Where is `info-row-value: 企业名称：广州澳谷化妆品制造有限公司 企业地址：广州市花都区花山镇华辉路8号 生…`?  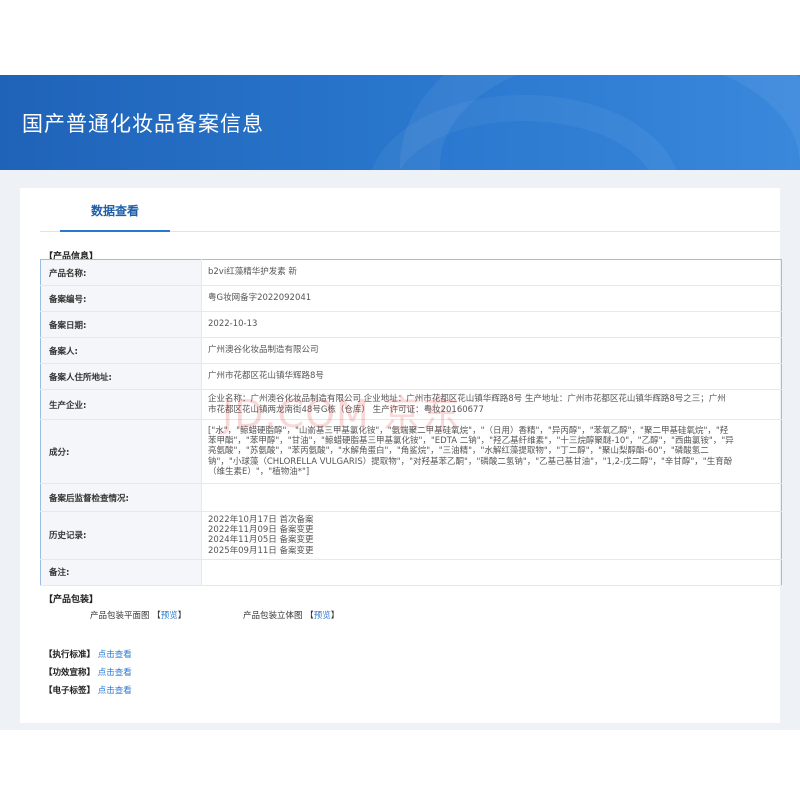
info-row-value: 企业名称：广州澳谷化妆品制造有限公司 企业地址：广州市花都区花山镇华辉路8号 生… is located at coordinates (491, 404).